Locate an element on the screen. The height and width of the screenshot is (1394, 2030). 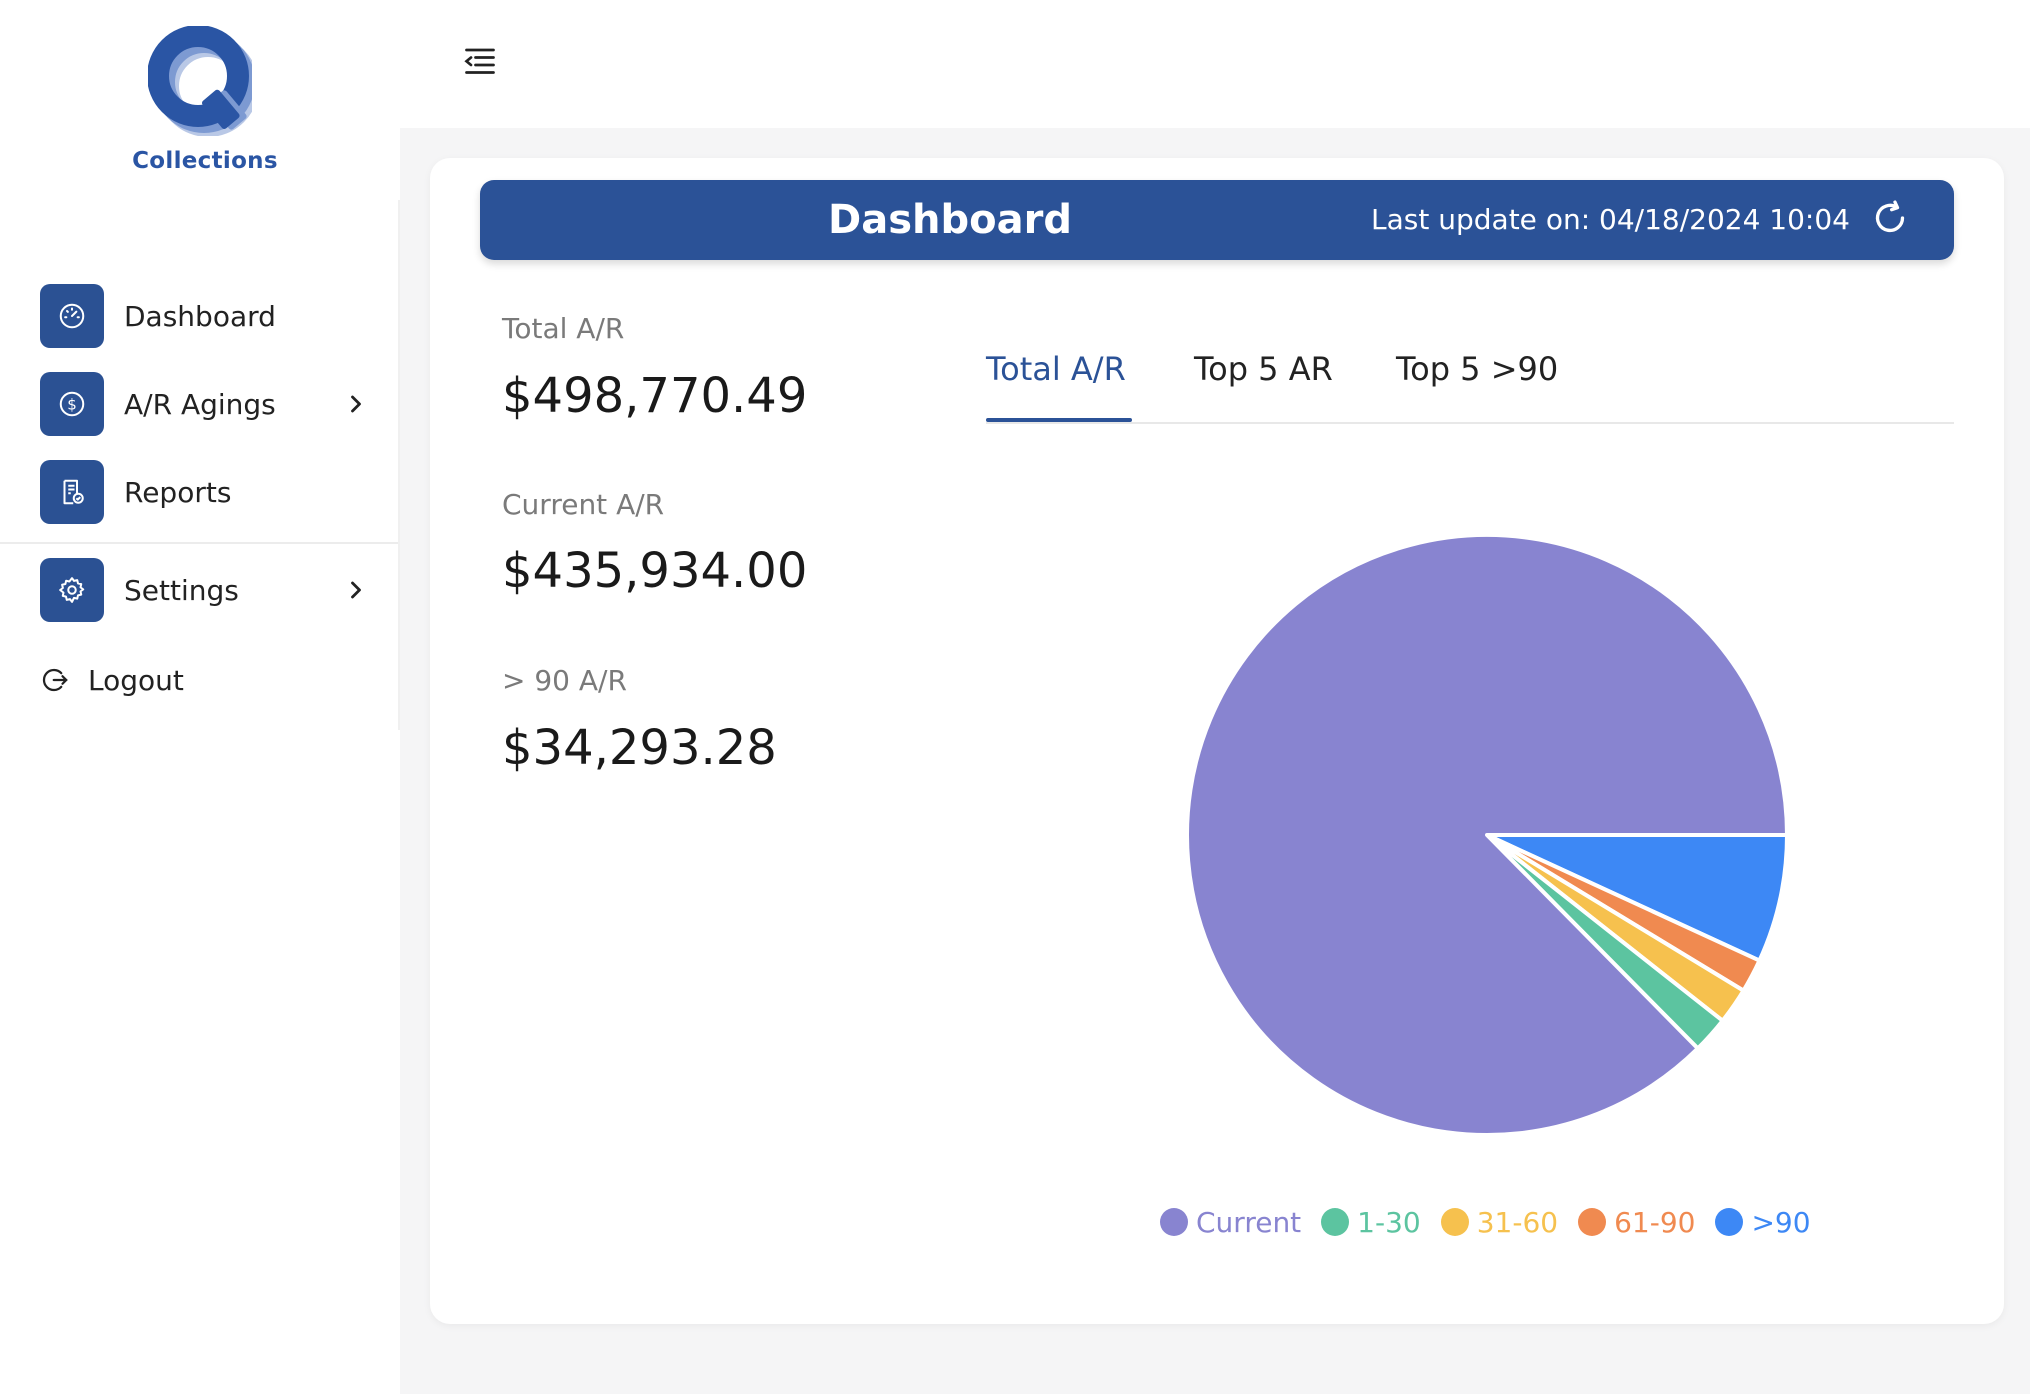
over90-ar-value: $34,293.28 is located at coordinates (639, 748).